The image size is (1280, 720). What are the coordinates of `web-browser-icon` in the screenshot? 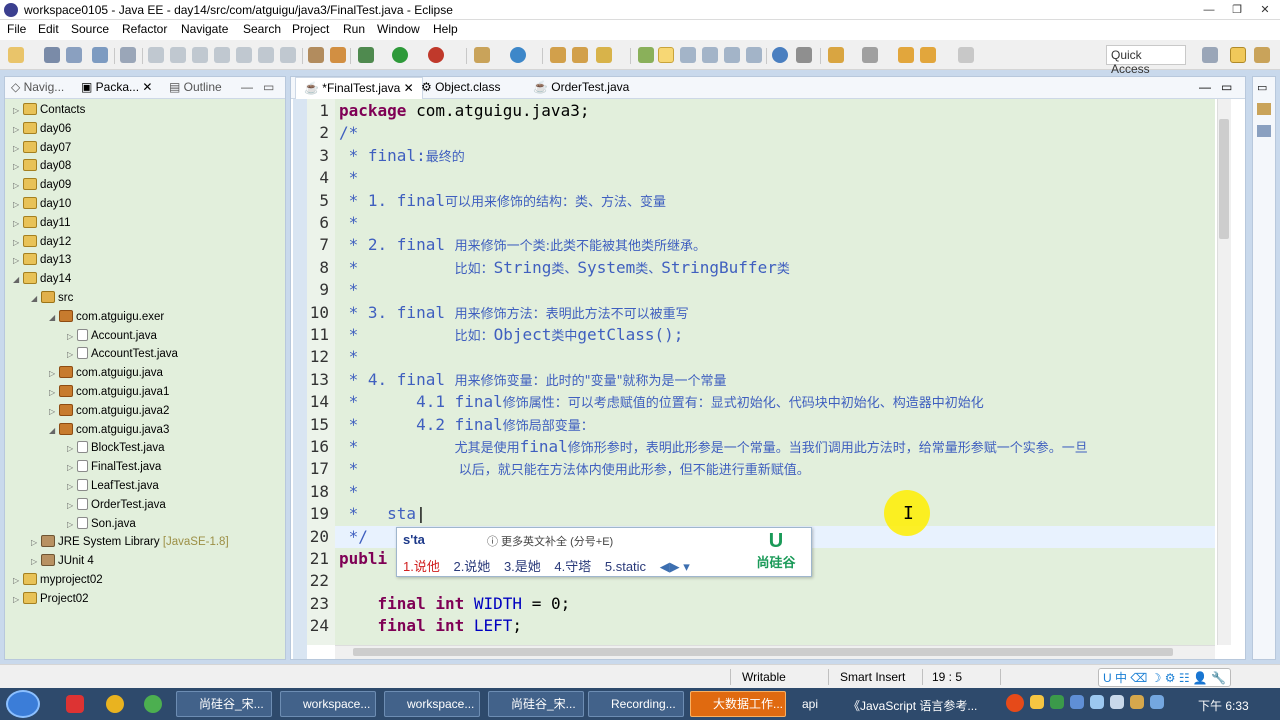 It's located at (780, 55).